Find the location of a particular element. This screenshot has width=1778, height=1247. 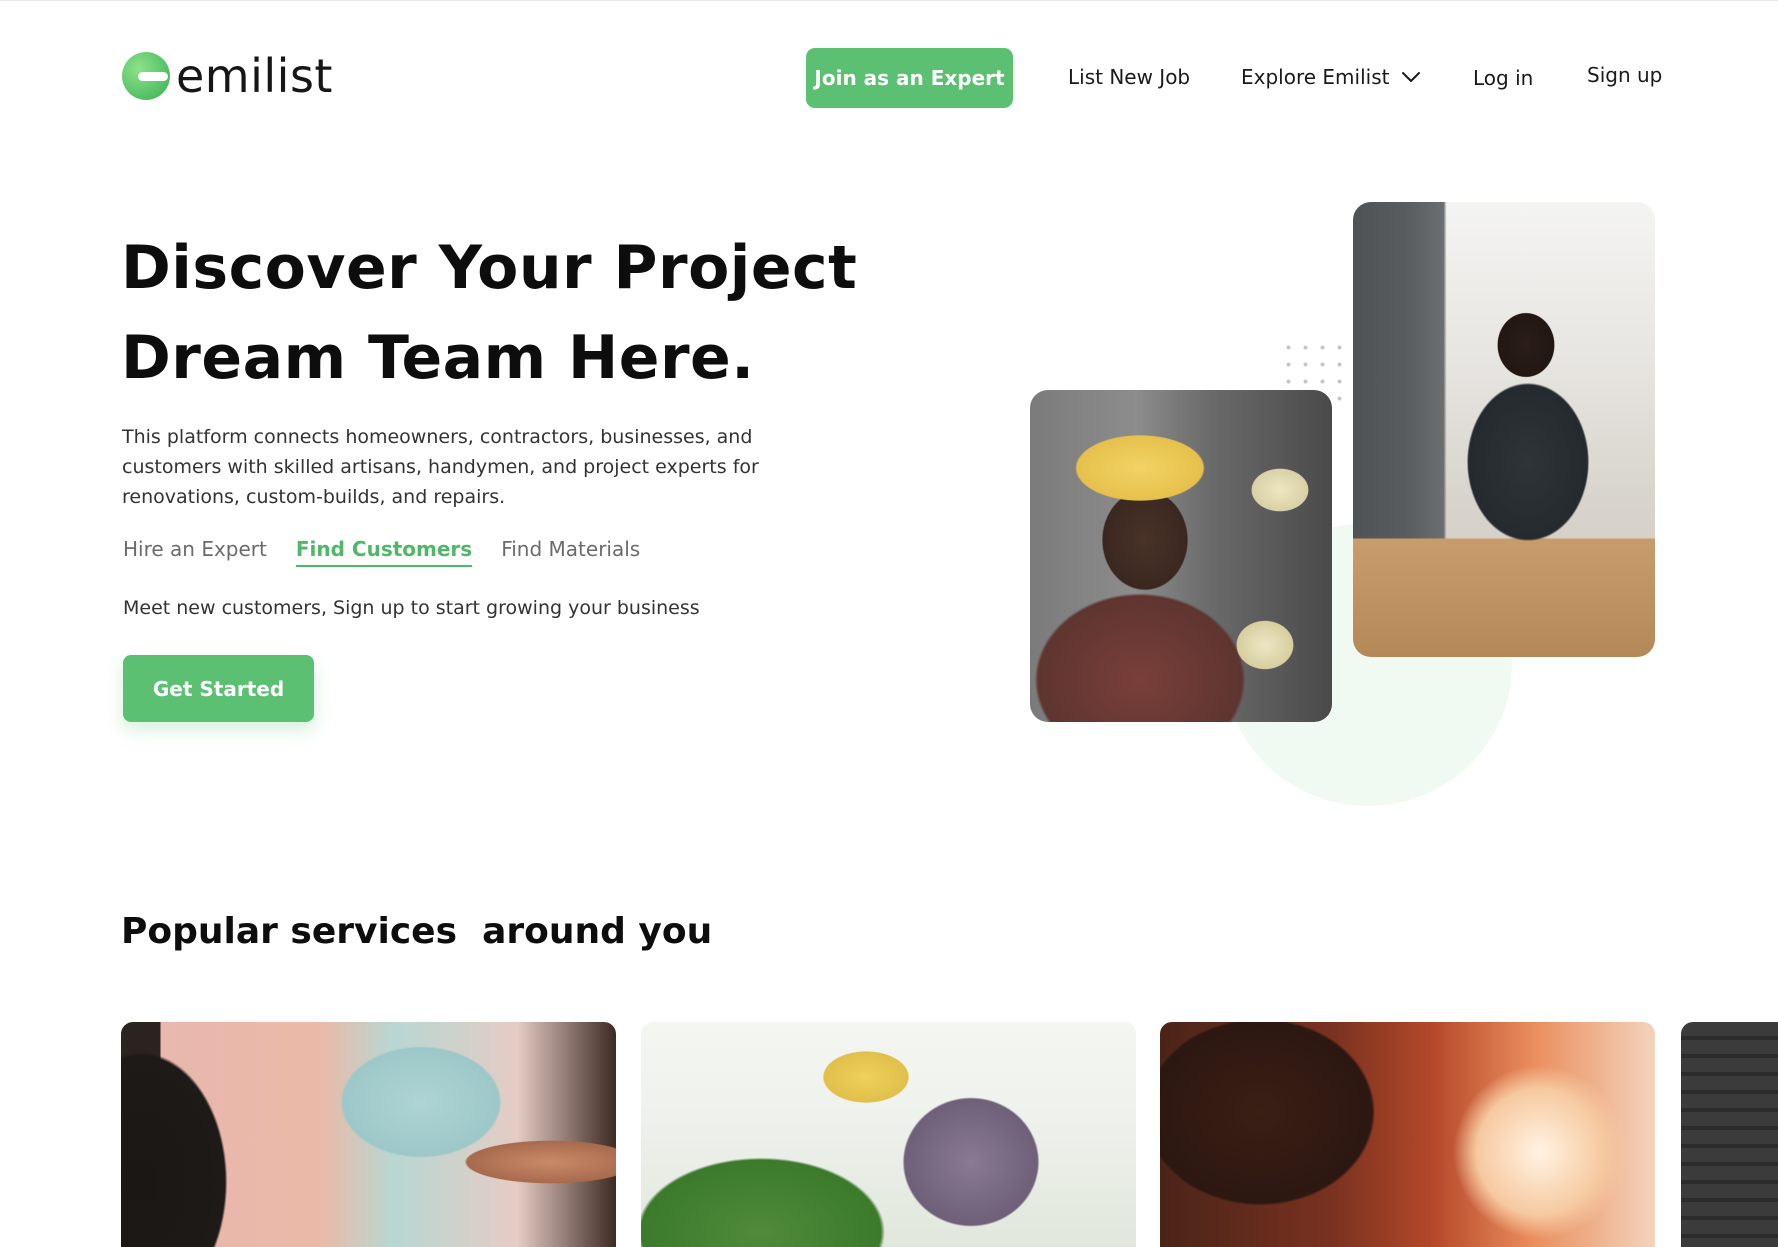

tab-find-customers: Find Customers is located at coordinates (384, 552).